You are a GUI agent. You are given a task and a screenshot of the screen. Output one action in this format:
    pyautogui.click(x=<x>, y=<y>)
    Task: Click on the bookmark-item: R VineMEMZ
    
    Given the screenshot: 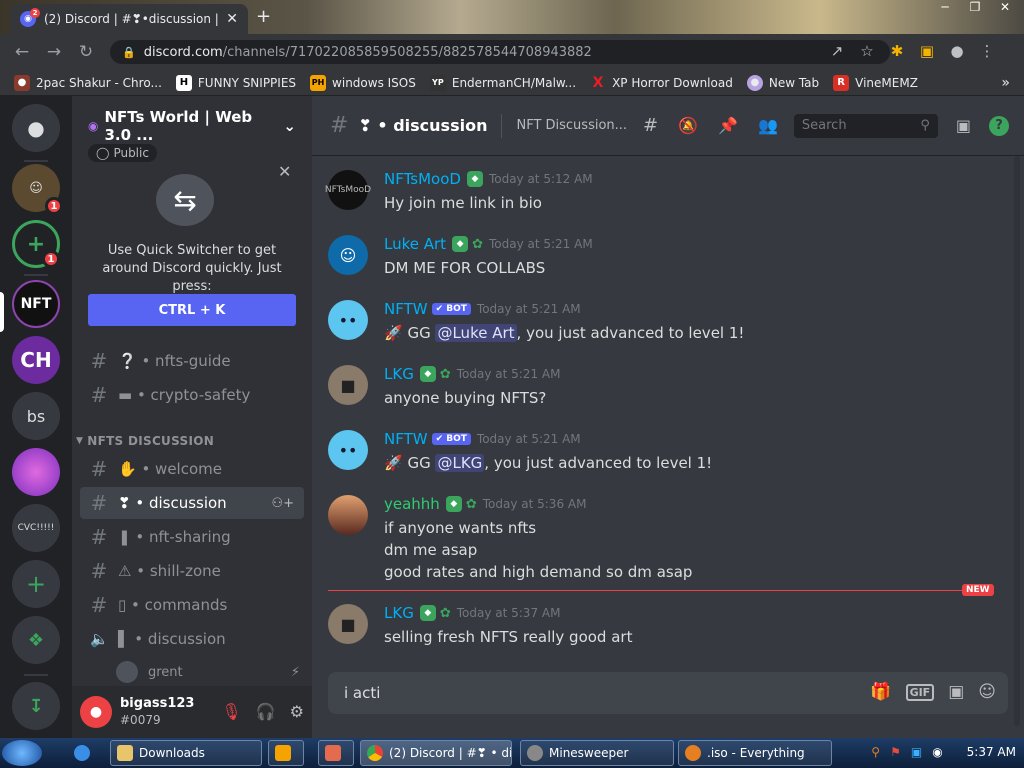 What is the action you would take?
    pyautogui.click(x=875, y=82)
    